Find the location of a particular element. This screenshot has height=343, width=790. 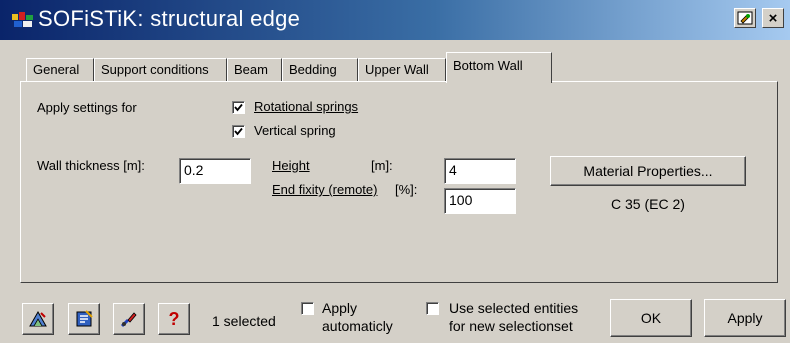

sofistik-logo-icon is located at coordinates (22, 19).